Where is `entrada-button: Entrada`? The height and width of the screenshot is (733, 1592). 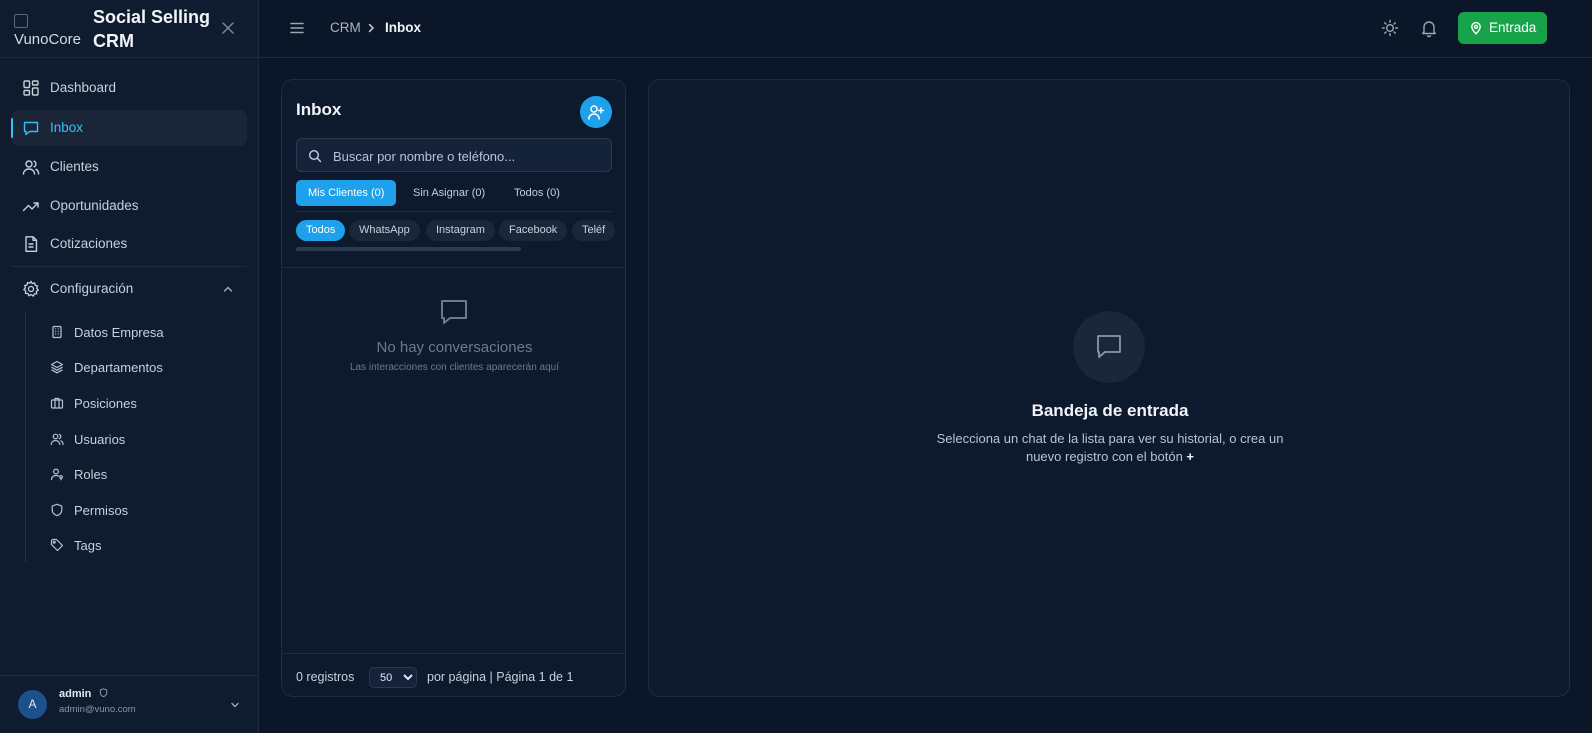
entrada-button: Entrada is located at coordinates (1502, 28).